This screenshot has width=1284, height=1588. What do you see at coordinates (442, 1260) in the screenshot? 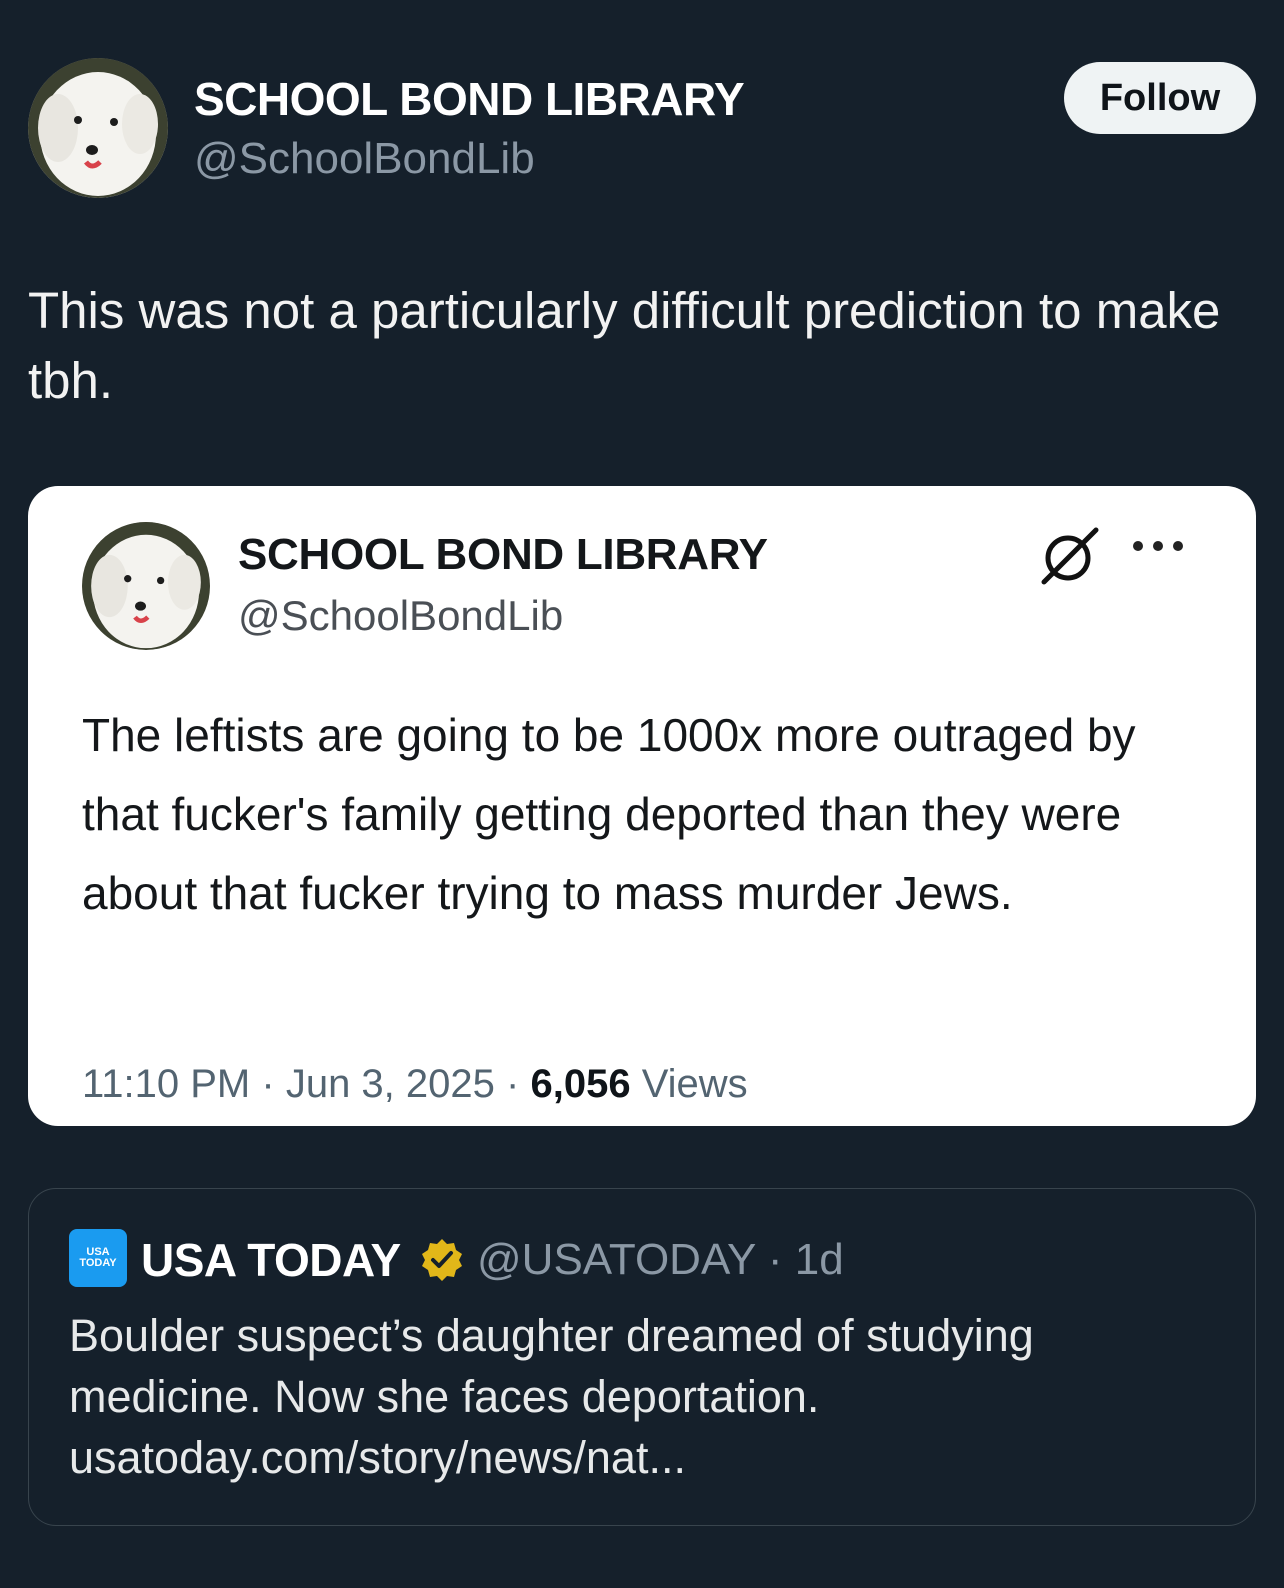
I see `verified-icon` at bounding box center [442, 1260].